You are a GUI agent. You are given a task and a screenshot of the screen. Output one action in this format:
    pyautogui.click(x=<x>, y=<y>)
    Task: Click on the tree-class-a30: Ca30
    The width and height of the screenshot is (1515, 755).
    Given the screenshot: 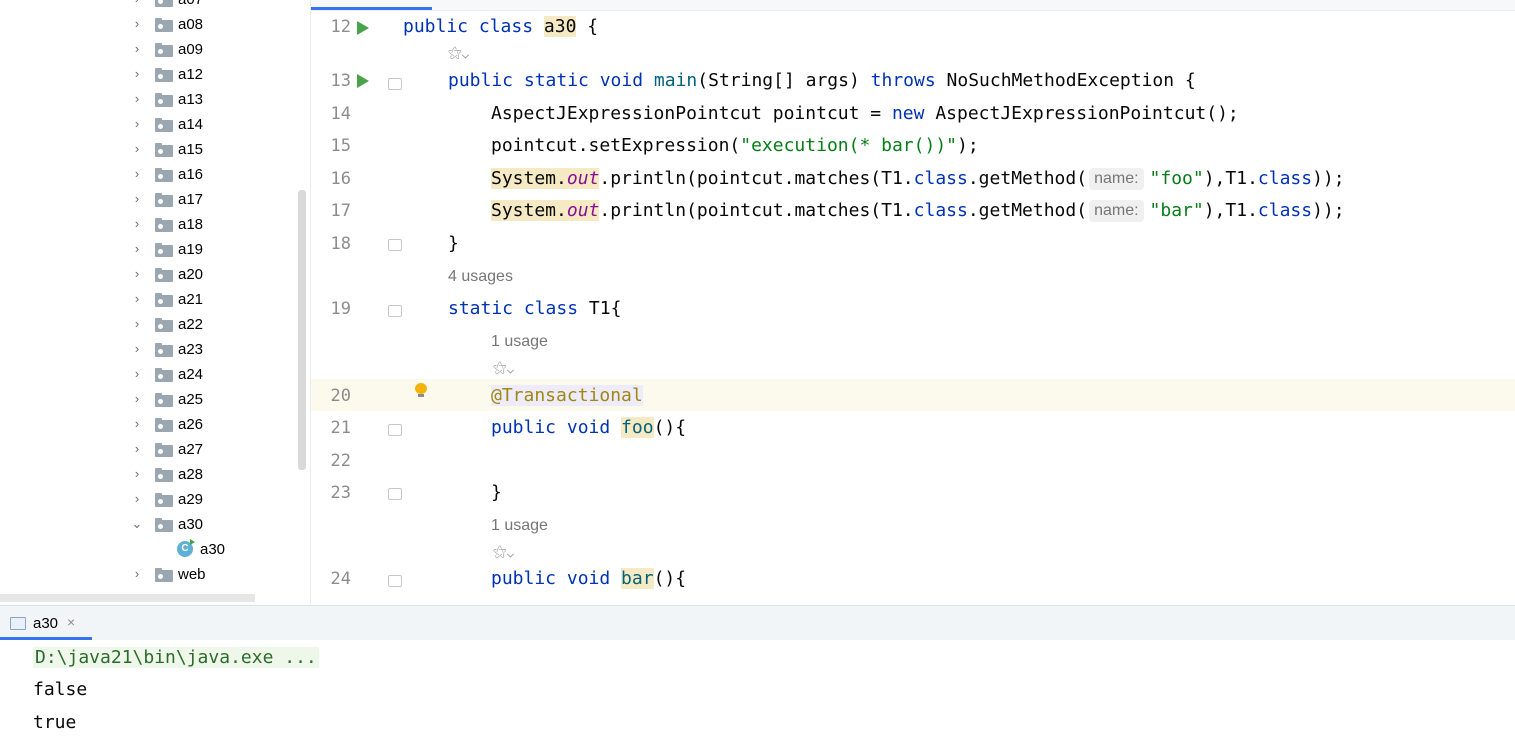 What is the action you would take?
    pyautogui.click(x=150, y=550)
    